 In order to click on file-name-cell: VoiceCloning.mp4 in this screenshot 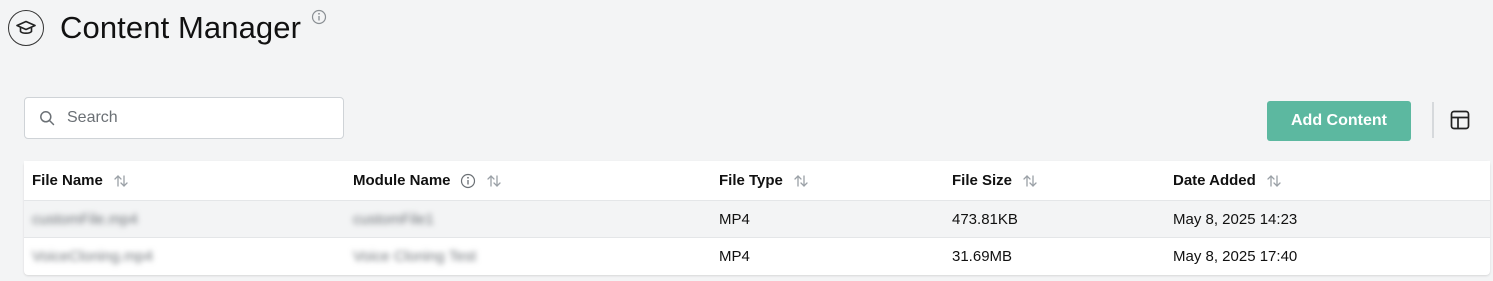, I will do `click(92, 256)`.